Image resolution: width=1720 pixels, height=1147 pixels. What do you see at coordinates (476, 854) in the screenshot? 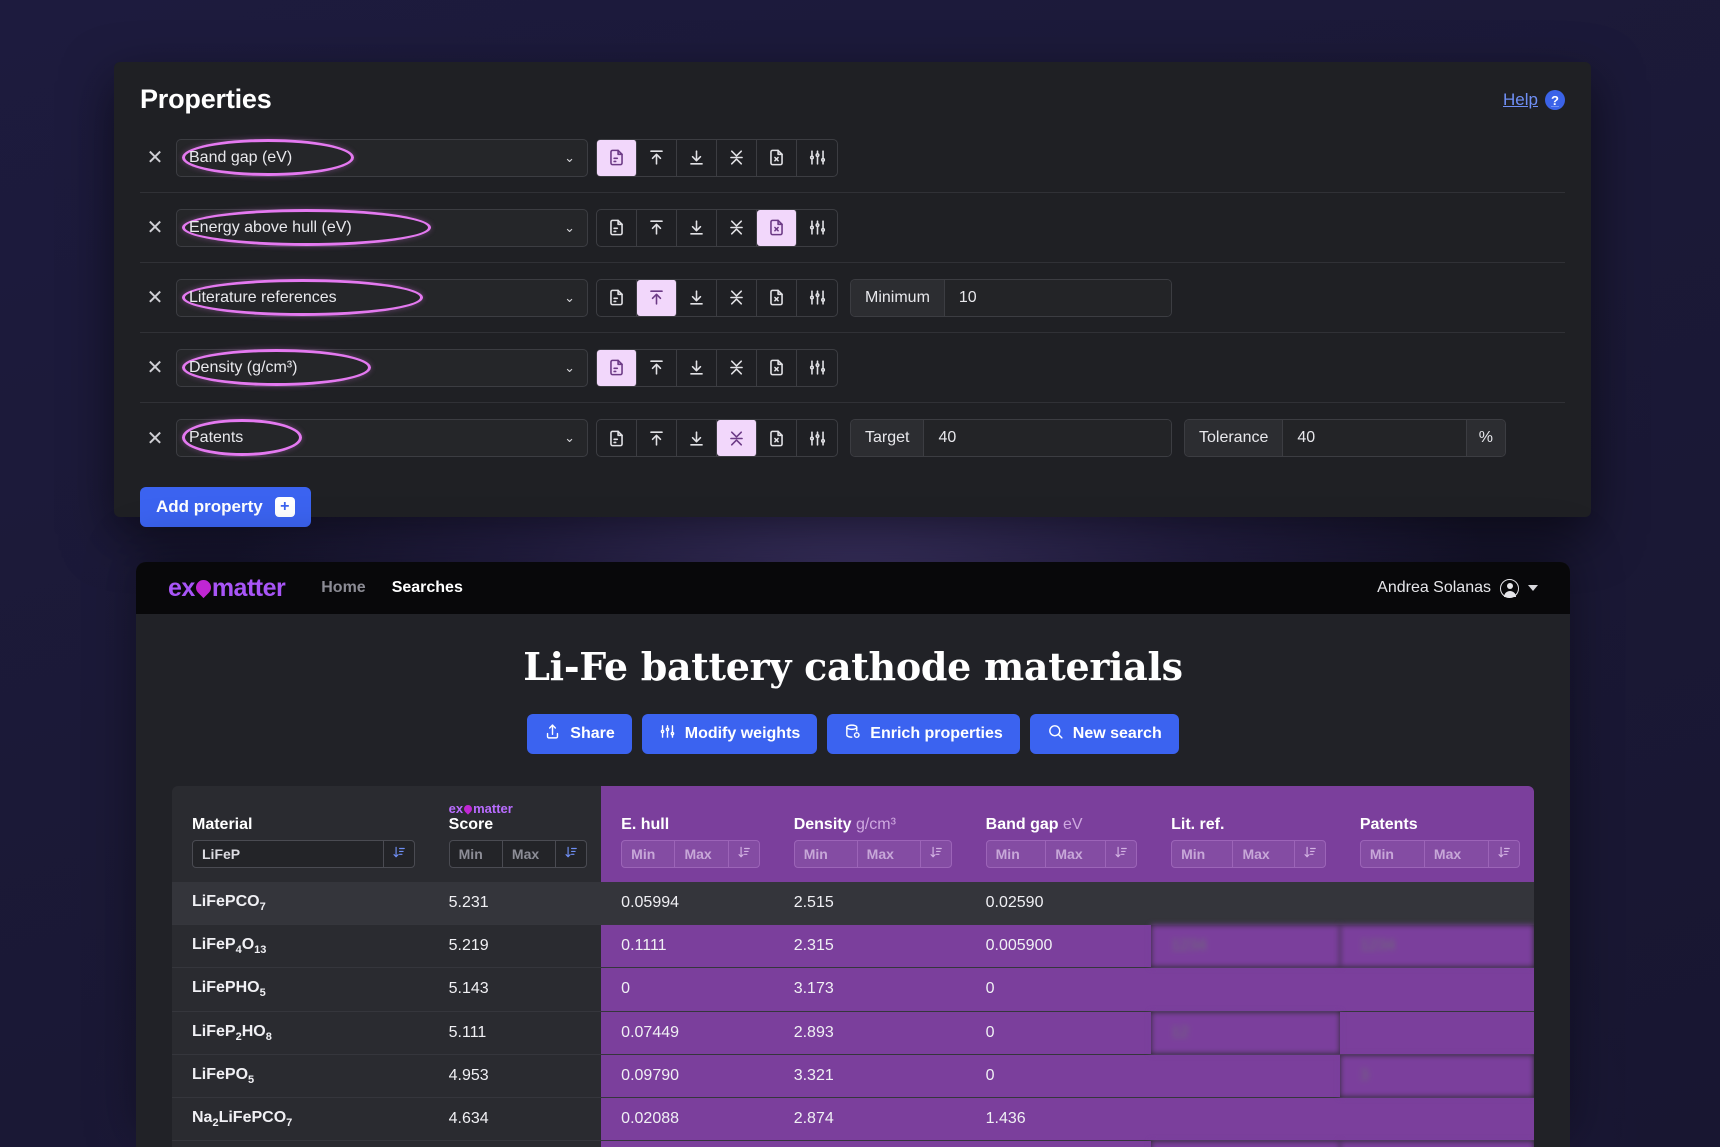
I see `filter-input-score-0: Min` at bounding box center [476, 854].